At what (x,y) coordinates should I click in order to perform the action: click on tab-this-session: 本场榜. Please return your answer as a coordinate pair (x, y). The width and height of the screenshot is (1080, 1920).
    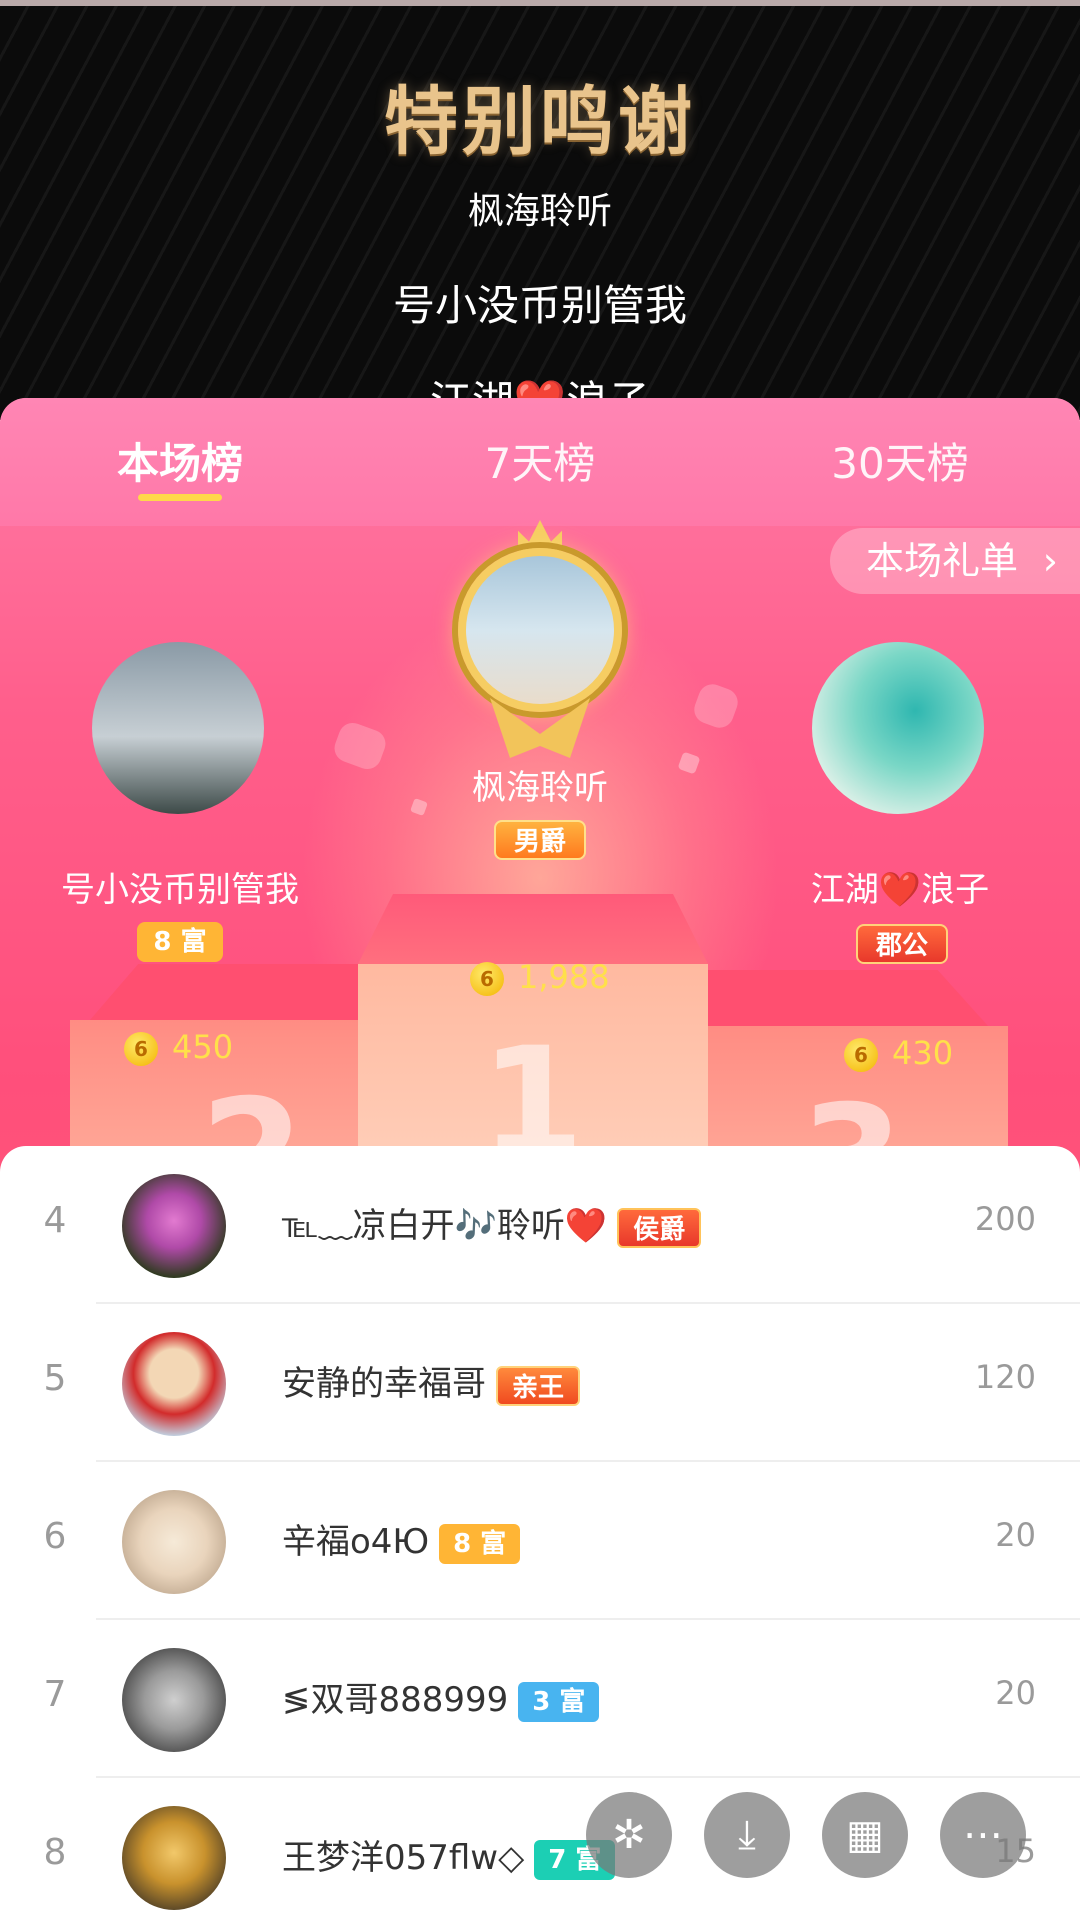
    Looking at the image, I should click on (180, 460).